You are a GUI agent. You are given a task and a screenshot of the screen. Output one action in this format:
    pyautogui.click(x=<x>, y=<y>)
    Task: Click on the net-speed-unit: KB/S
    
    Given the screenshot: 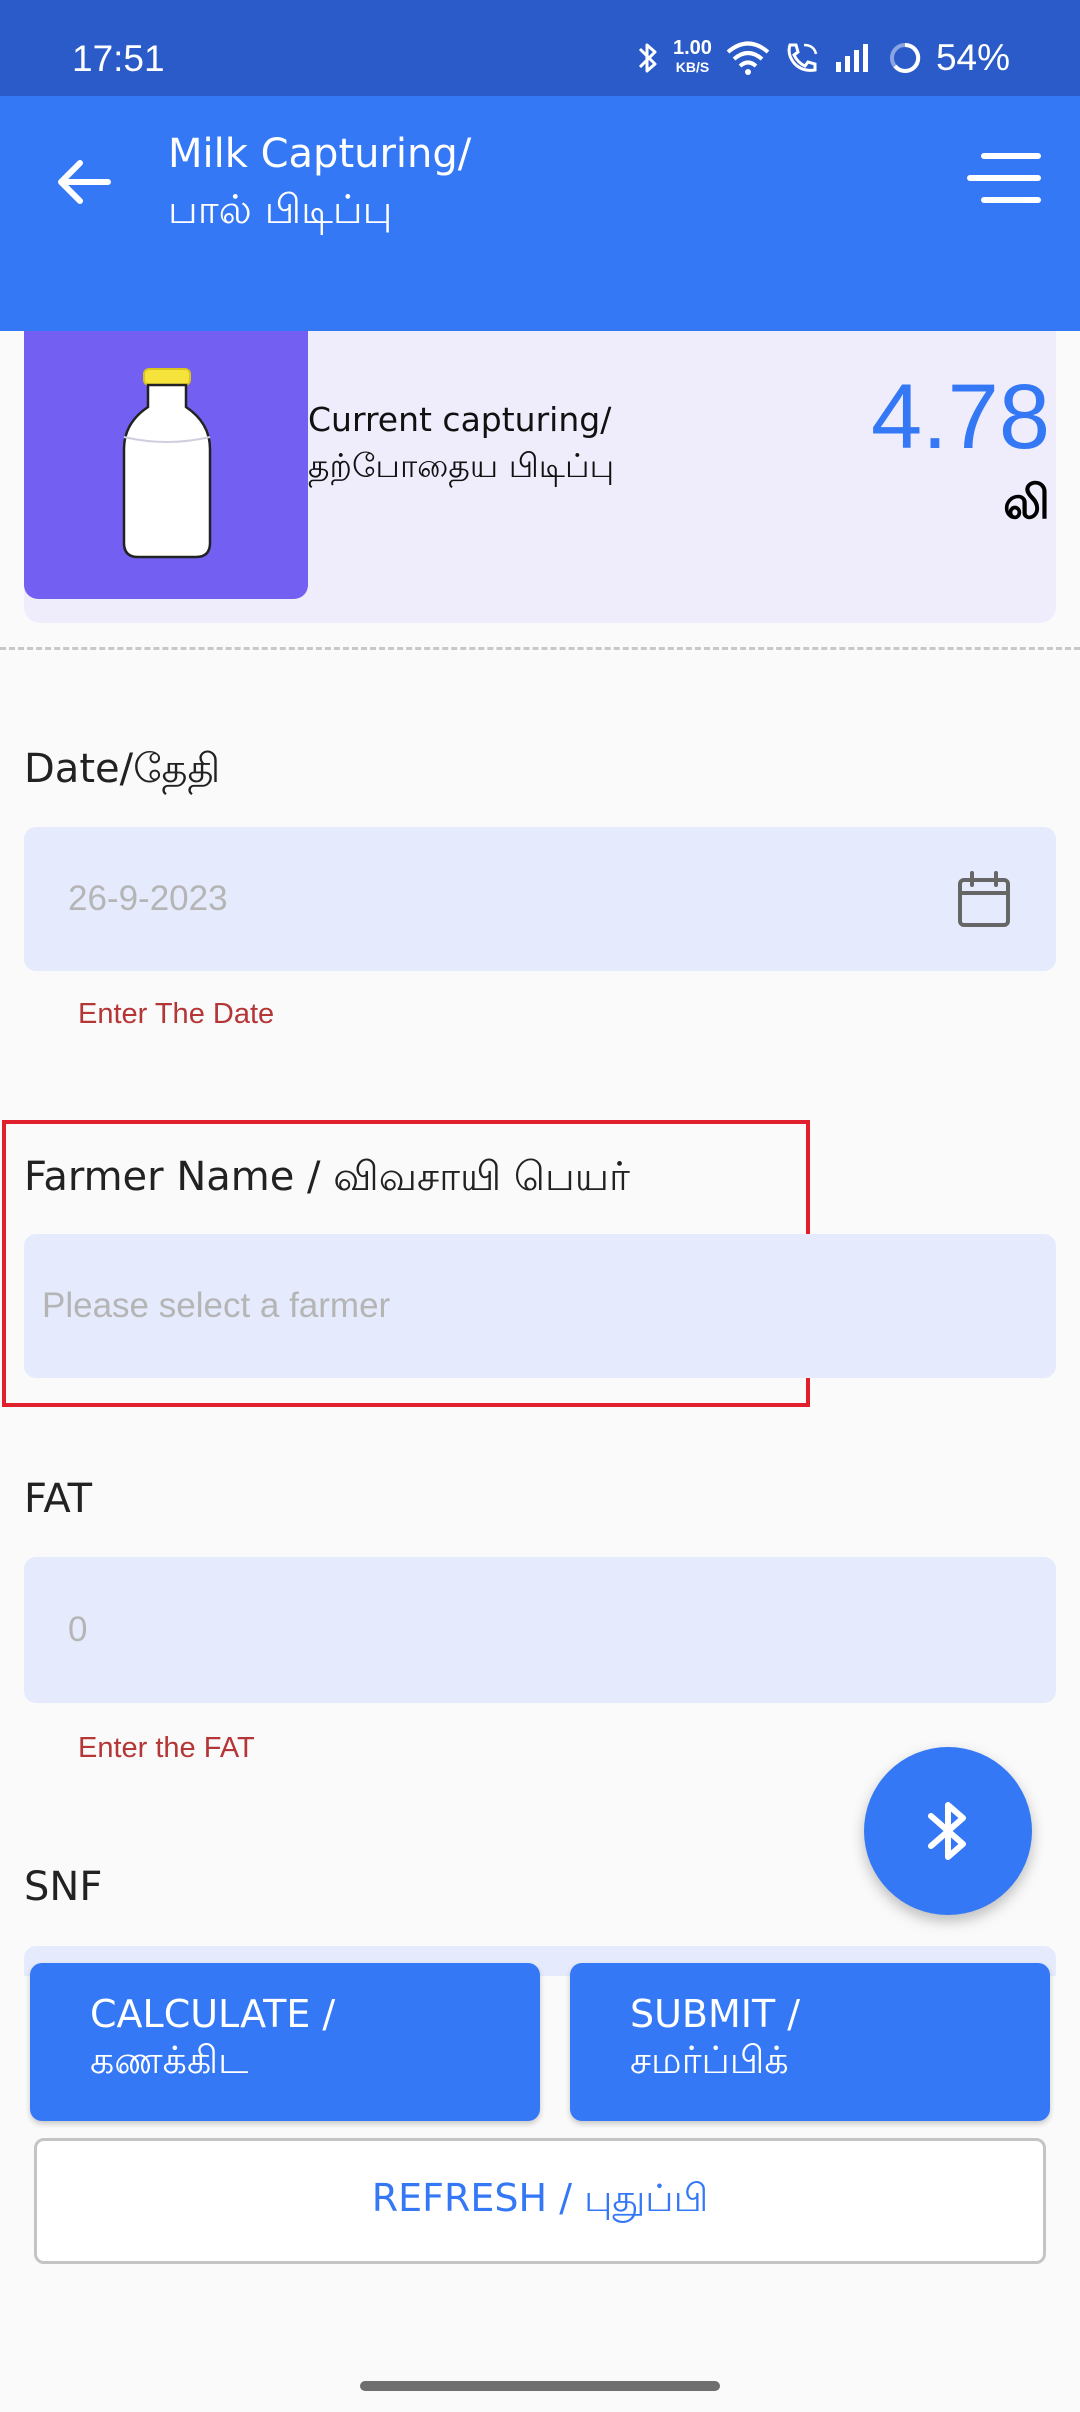 What is the action you would take?
    pyautogui.click(x=692, y=67)
    